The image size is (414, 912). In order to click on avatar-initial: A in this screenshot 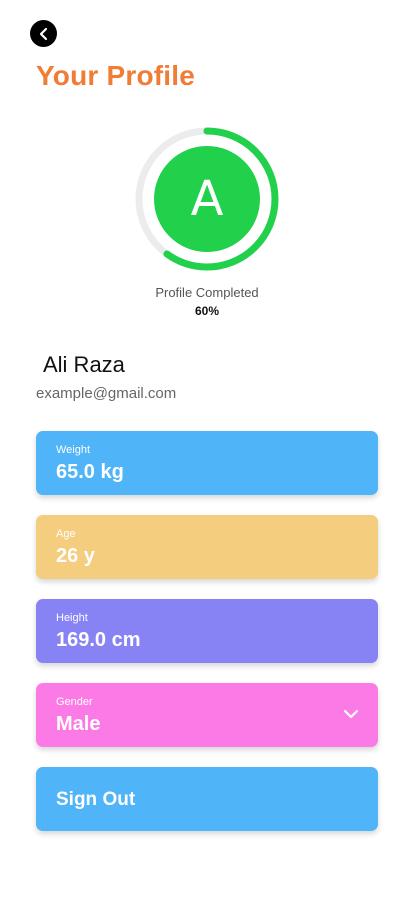, I will do `click(207, 199)`.